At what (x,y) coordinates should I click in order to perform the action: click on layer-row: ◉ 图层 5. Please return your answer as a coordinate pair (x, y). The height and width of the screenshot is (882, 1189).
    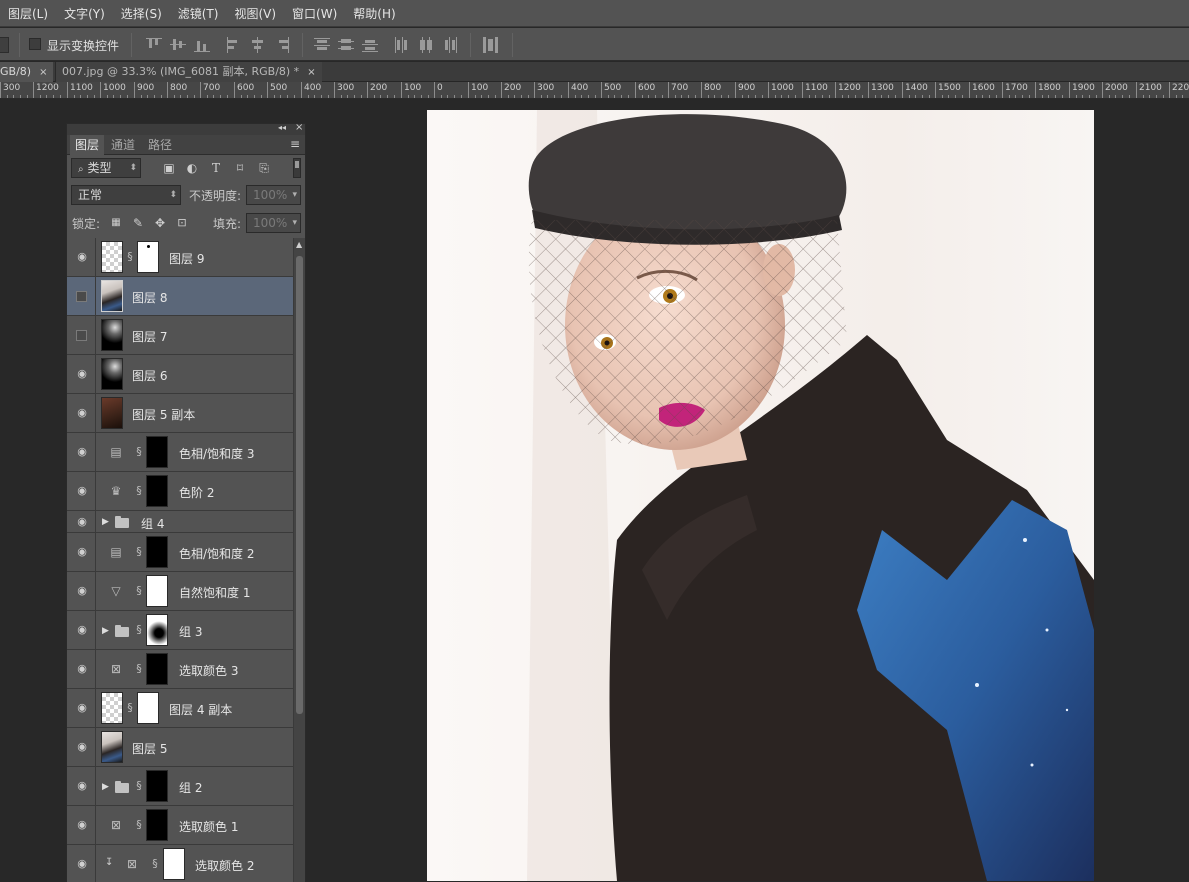
    Looking at the image, I should click on (180, 747).